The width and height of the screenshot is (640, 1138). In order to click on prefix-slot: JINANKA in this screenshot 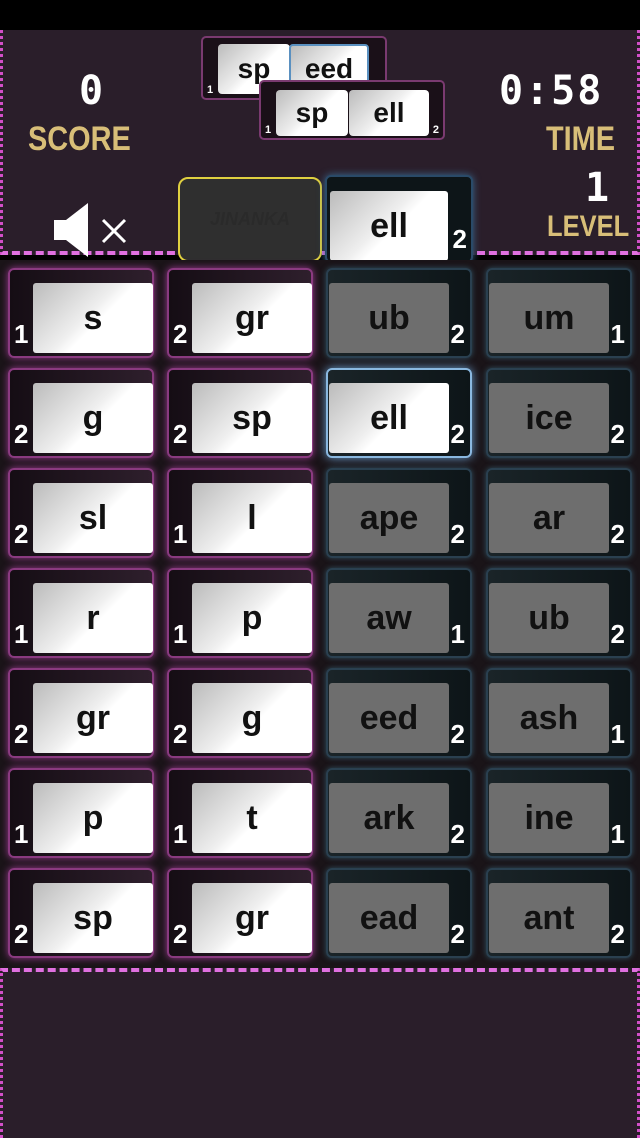, I will do `click(250, 219)`.